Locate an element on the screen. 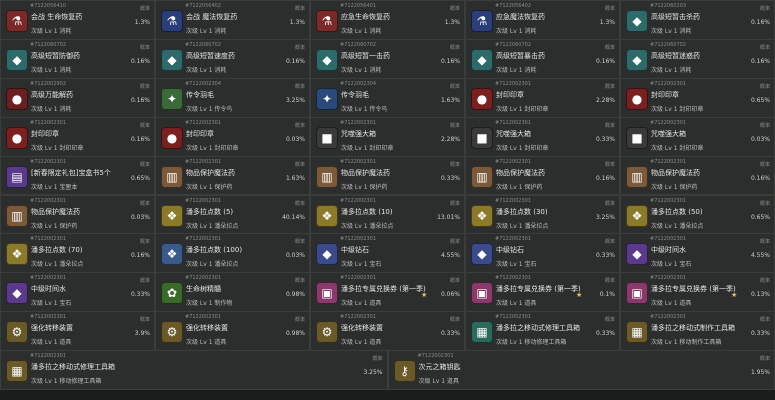 The width and height of the screenshot is (775, 400). item-tier: 次级 Lv 1 保护药 is located at coordinates (519, 187).